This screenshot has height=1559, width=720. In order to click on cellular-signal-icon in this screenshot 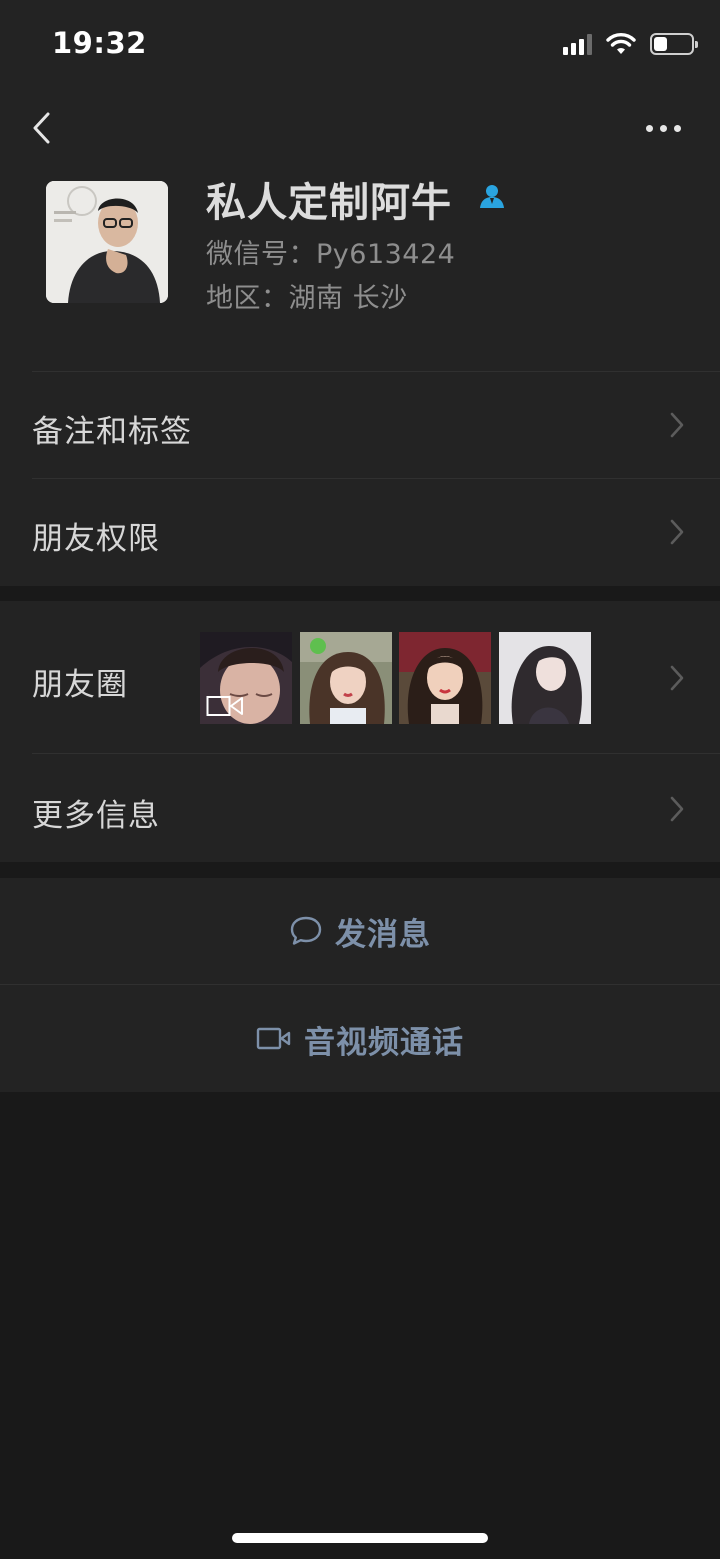, I will do `click(577, 44)`.